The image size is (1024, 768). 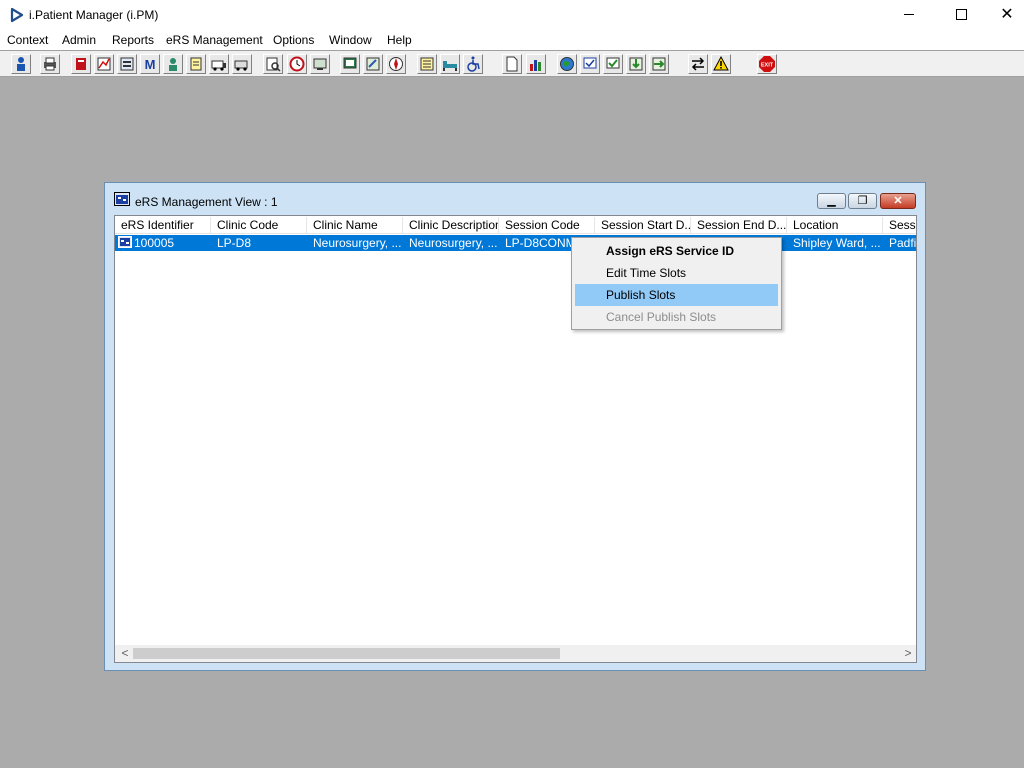 I want to click on book-icon, so click(x=81, y=64).